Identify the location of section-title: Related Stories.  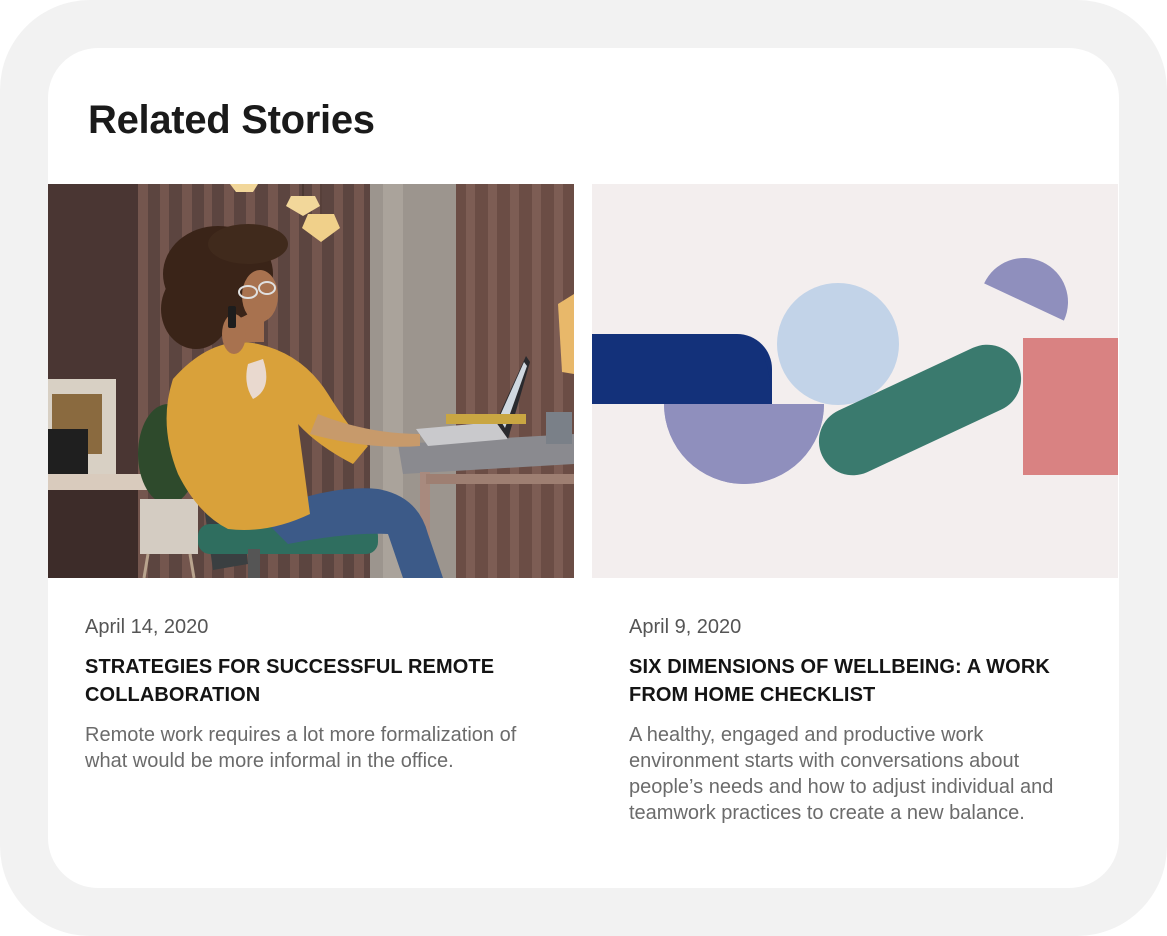
(231, 120).